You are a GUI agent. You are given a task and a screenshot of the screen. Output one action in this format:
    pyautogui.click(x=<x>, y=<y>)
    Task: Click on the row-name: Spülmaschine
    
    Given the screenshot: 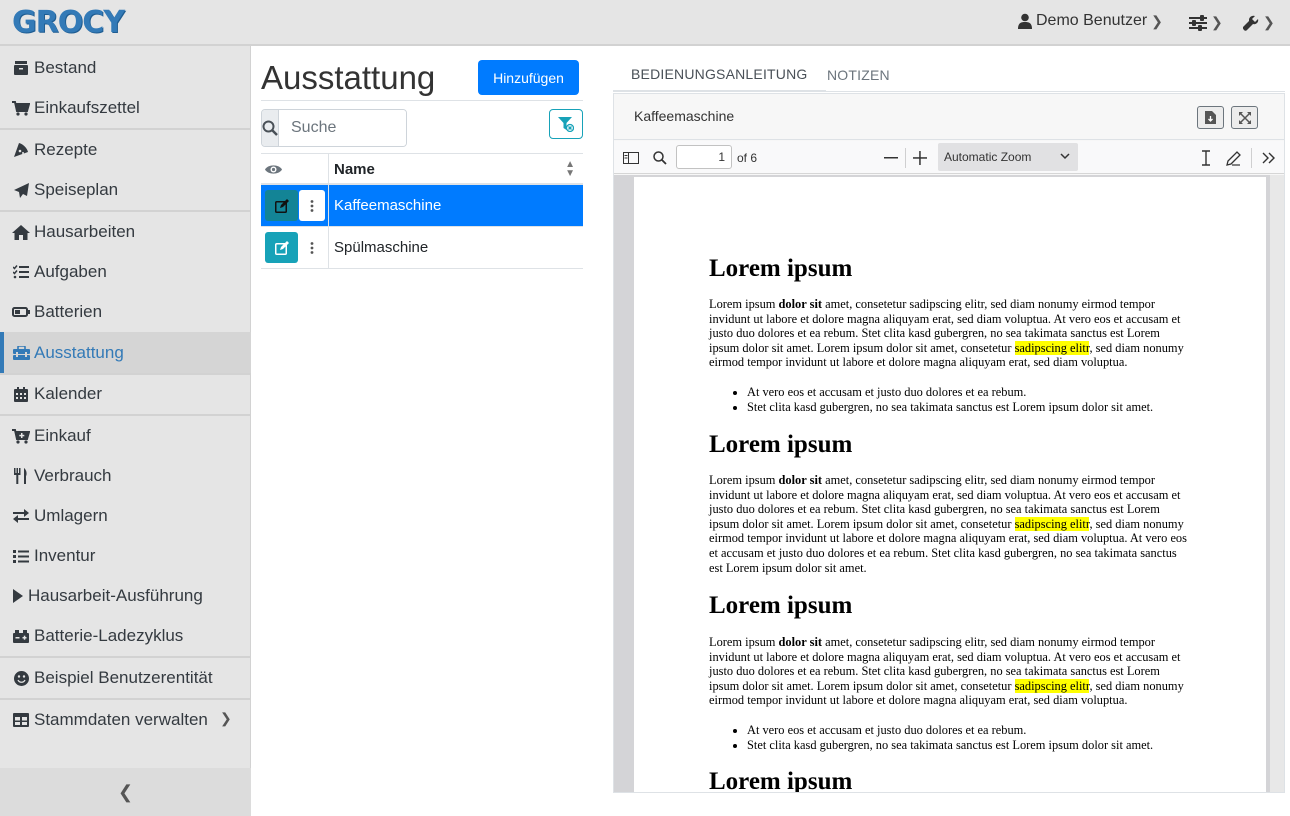 What is the action you would take?
    pyautogui.click(x=455, y=247)
    